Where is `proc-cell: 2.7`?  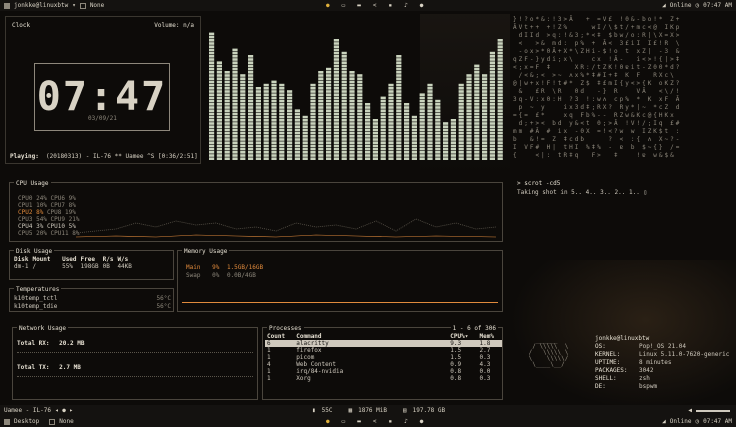
proc-cell: 2.7 is located at coordinates (485, 350).